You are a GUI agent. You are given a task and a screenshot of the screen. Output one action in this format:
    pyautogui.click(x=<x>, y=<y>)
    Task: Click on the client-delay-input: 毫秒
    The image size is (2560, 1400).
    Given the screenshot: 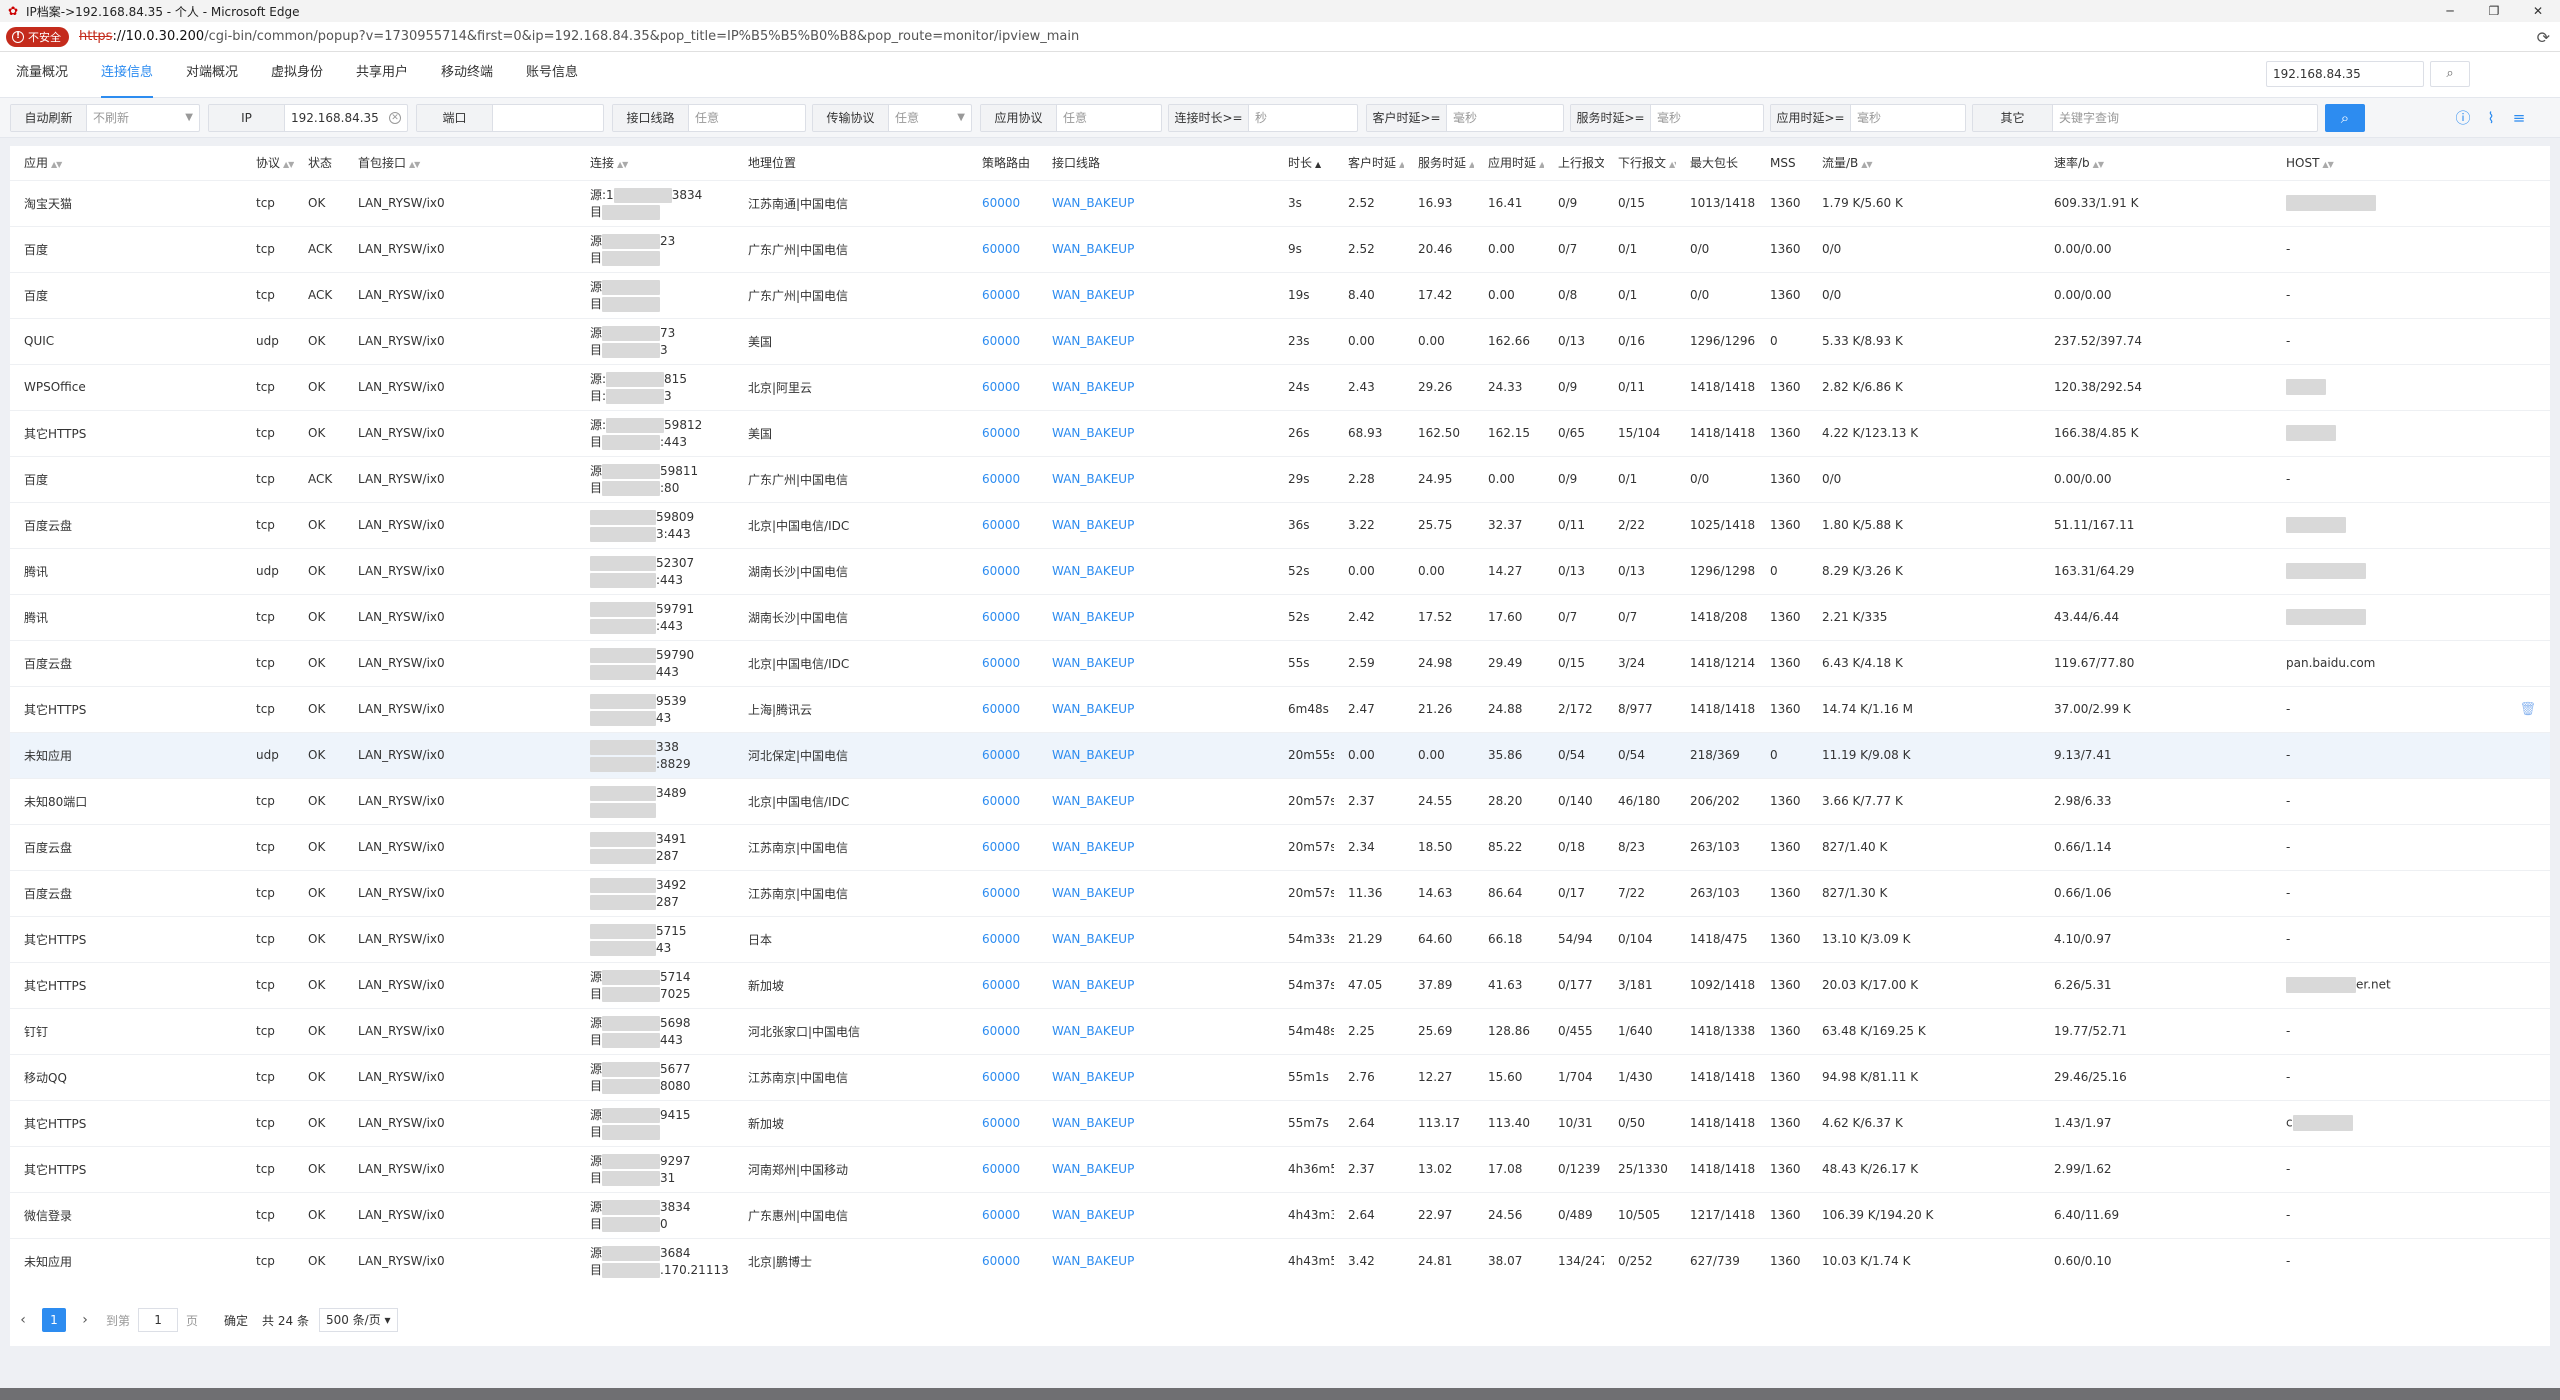 What is the action you would take?
    pyautogui.click(x=1505, y=118)
    